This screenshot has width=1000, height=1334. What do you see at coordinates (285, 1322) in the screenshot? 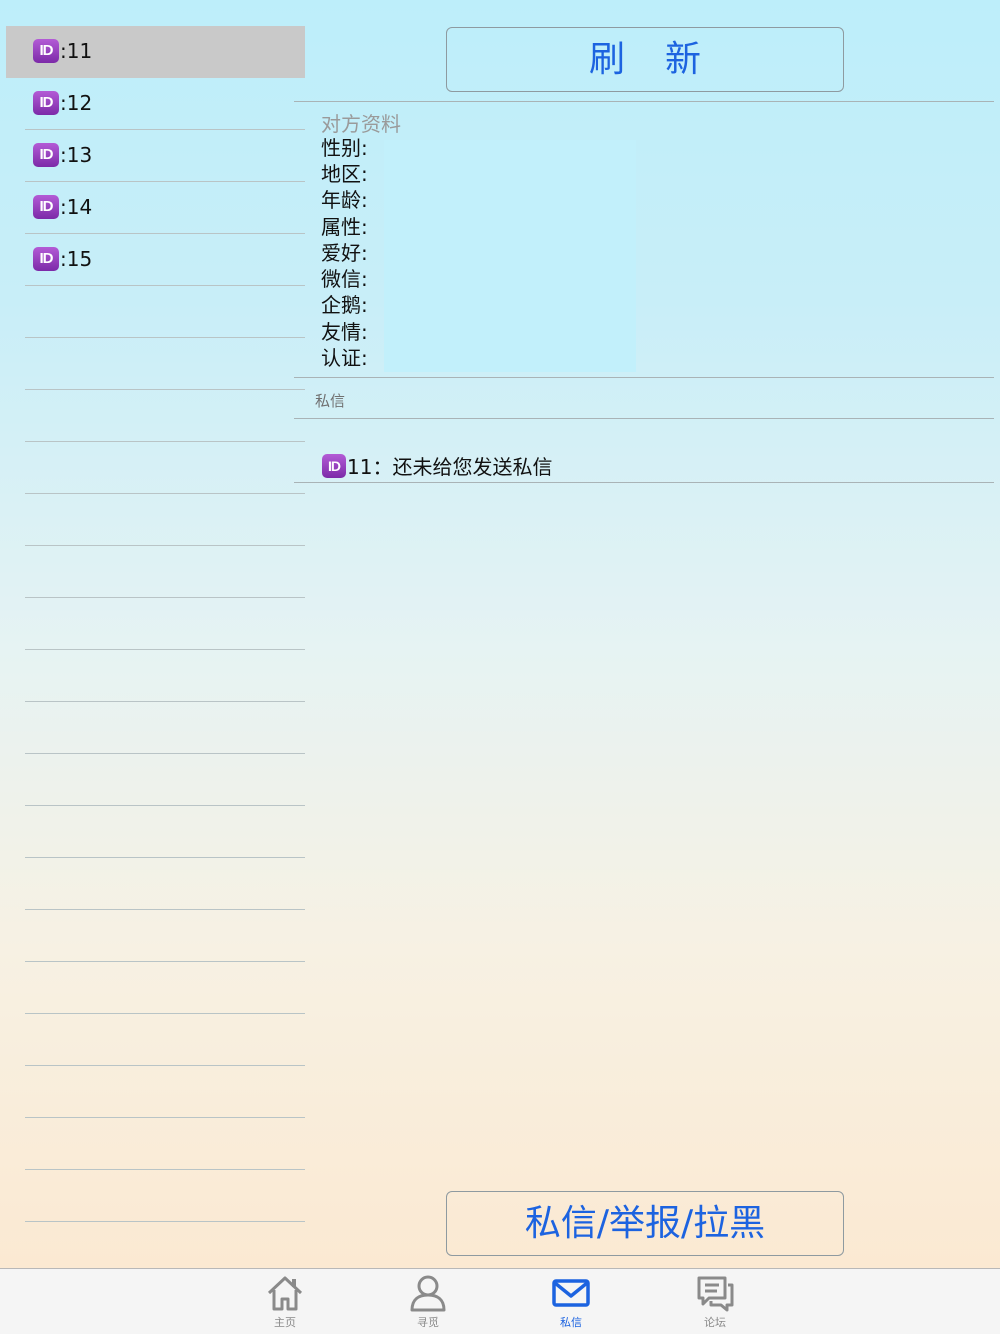
I see `tab-label: 主页` at bounding box center [285, 1322].